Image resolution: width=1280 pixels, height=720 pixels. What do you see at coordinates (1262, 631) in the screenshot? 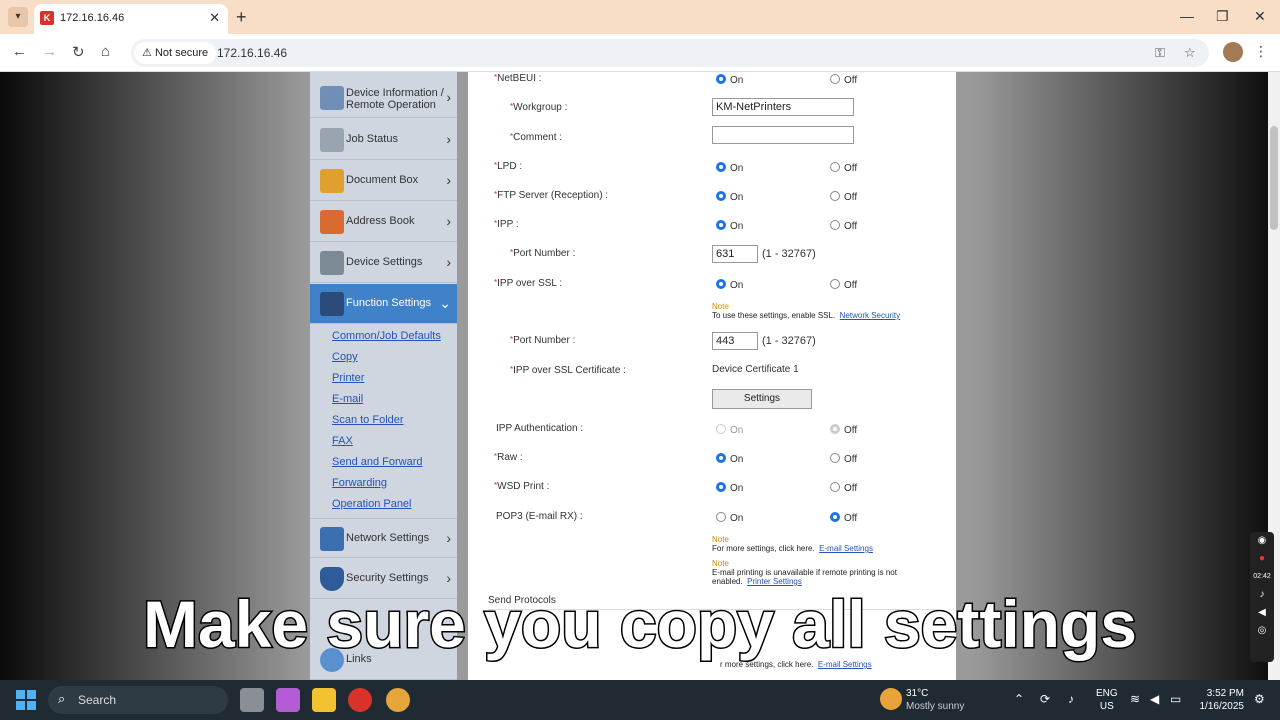
I see `webcam-icon: ◎` at bounding box center [1262, 631].